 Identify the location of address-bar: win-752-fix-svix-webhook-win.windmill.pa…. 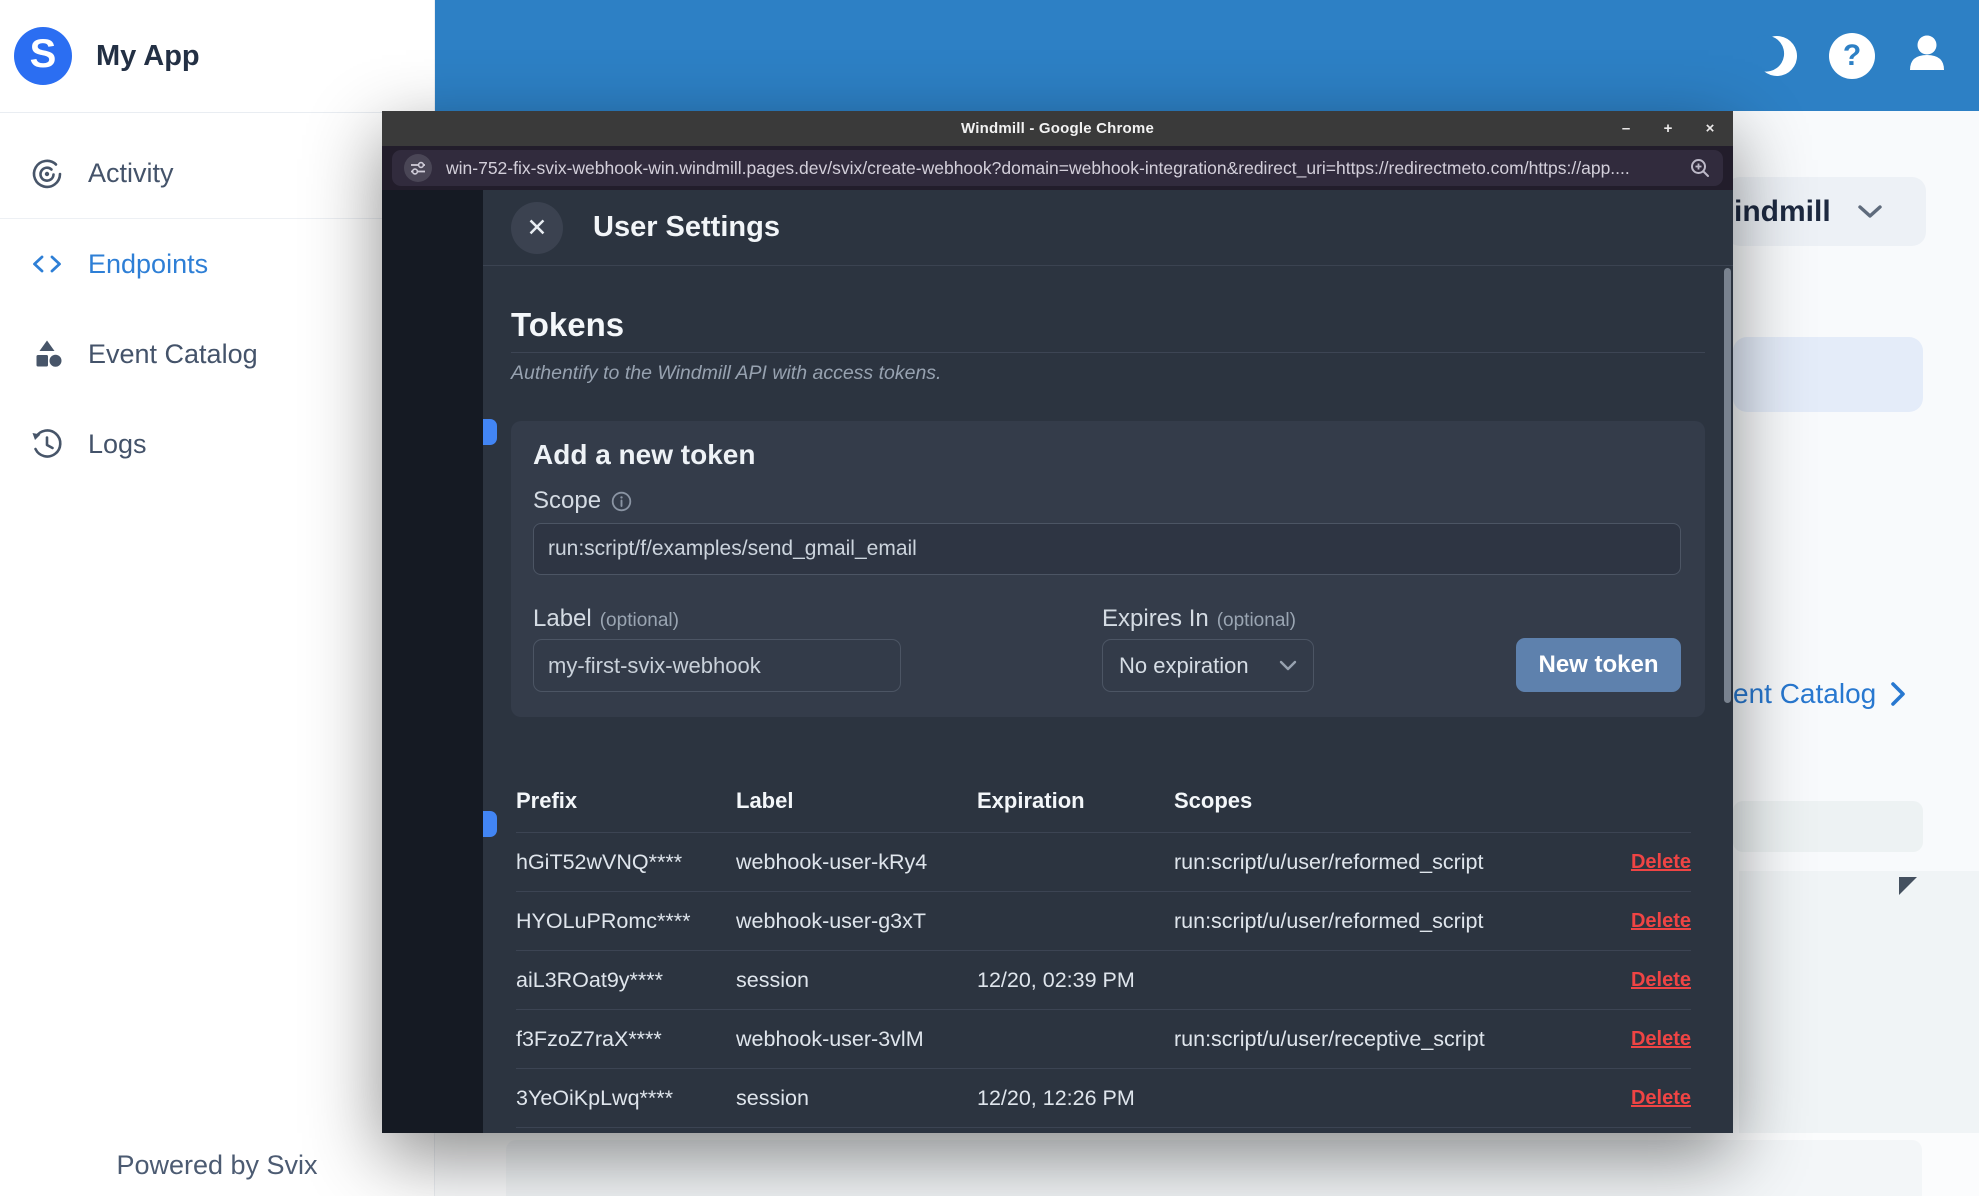
(1057, 168).